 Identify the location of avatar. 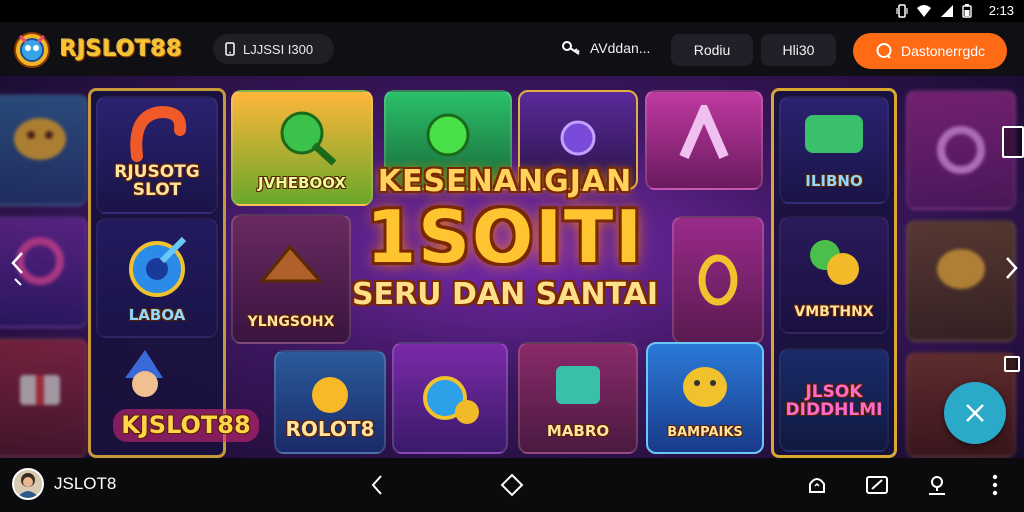
(28, 484).